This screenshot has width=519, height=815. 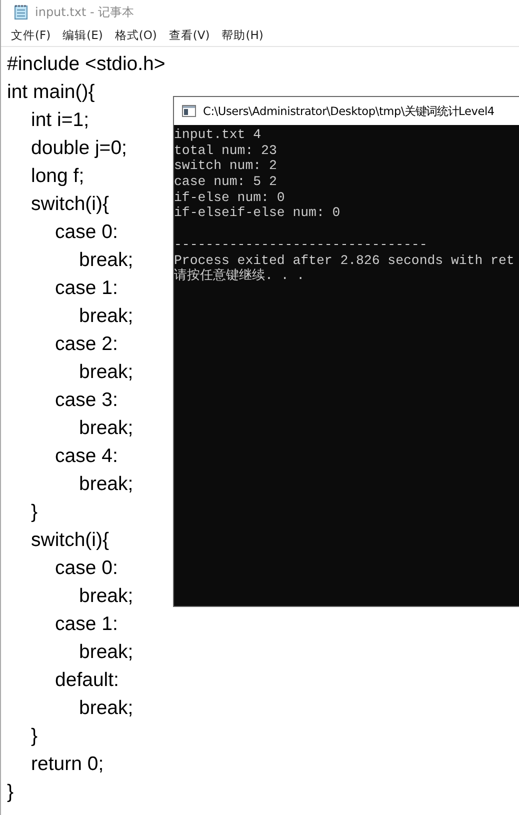 What do you see at coordinates (82, 35) in the screenshot?
I see `menu-item: 编辑(E)` at bounding box center [82, 35].